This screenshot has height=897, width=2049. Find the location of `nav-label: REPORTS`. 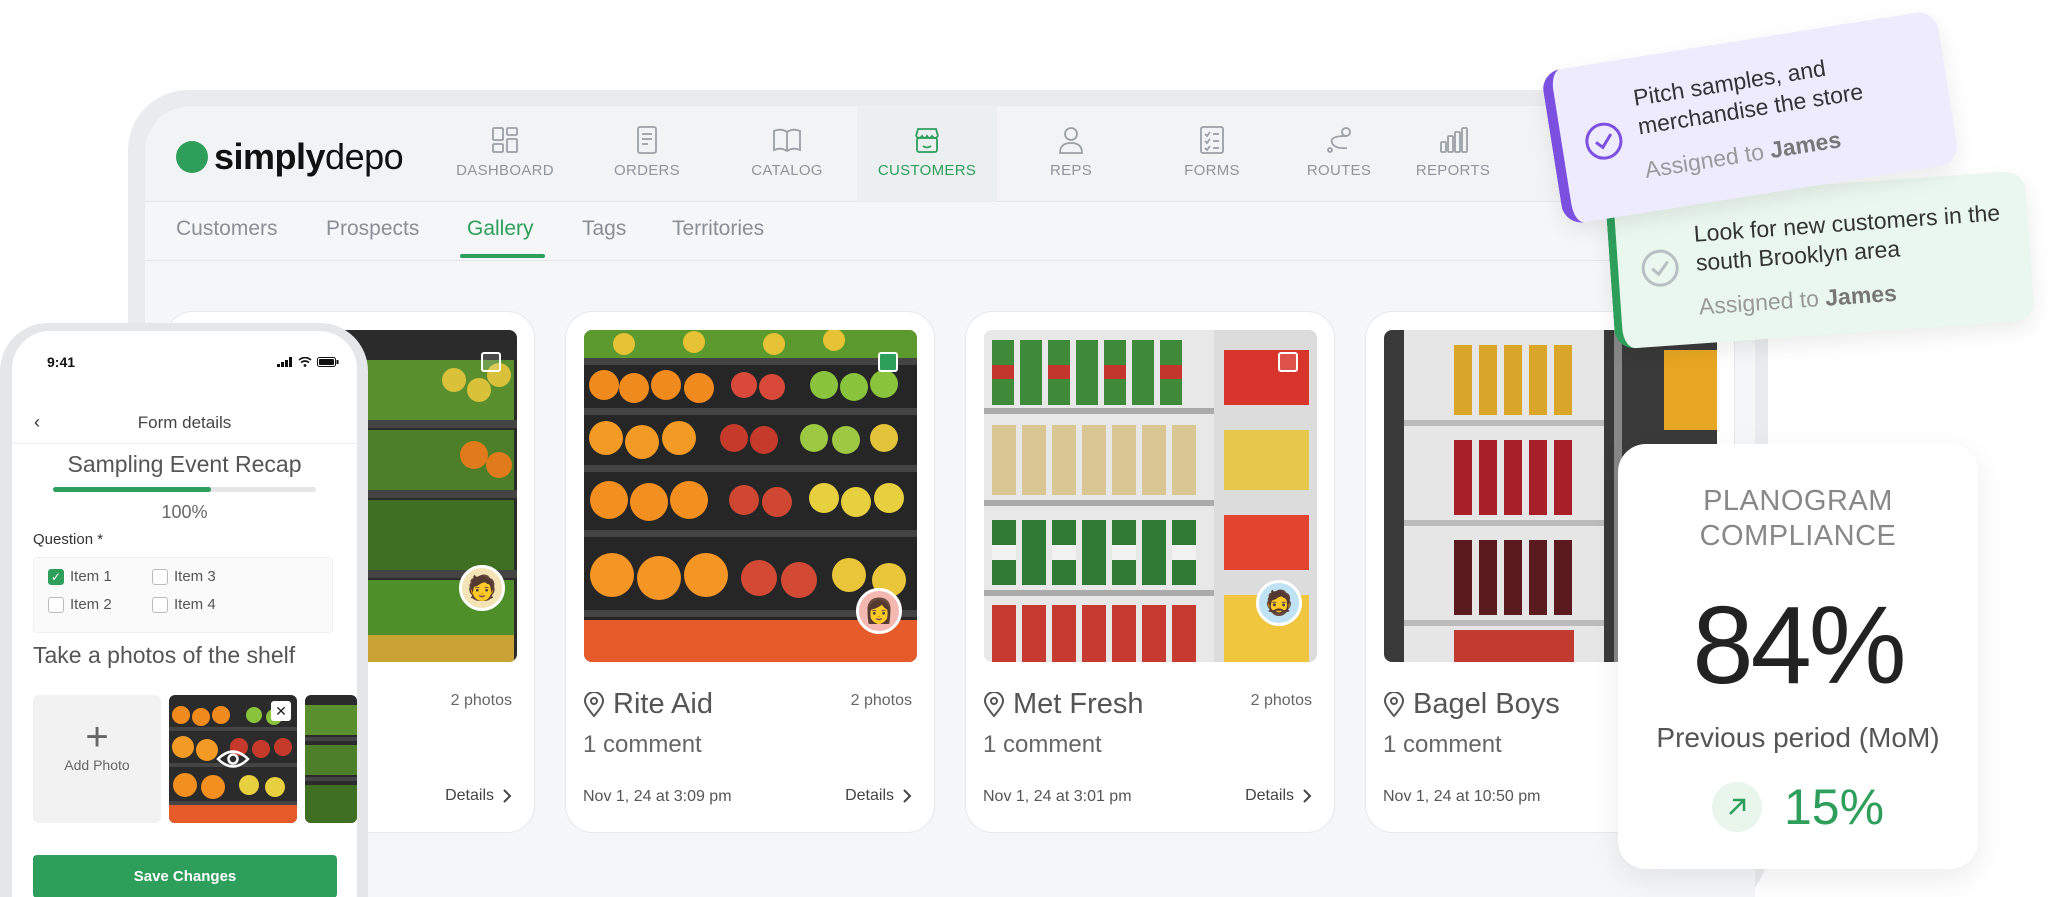

nav-label: REPORTS is located at coordinates (1453, 170).